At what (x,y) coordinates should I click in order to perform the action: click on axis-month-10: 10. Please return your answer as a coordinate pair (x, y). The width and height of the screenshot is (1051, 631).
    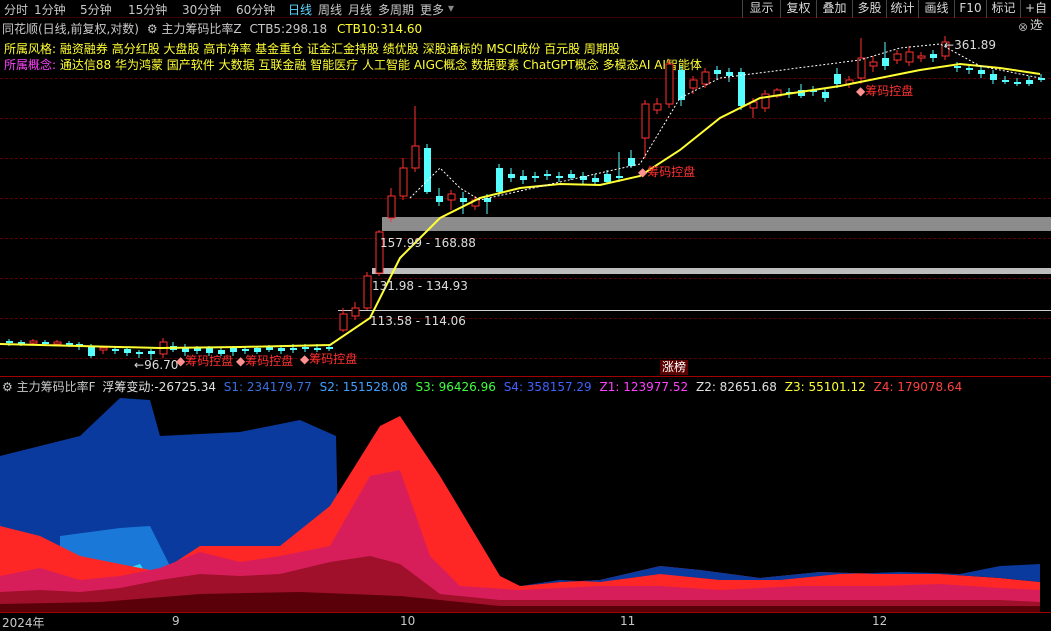
    Looking at the image, I should click on (408, 621).